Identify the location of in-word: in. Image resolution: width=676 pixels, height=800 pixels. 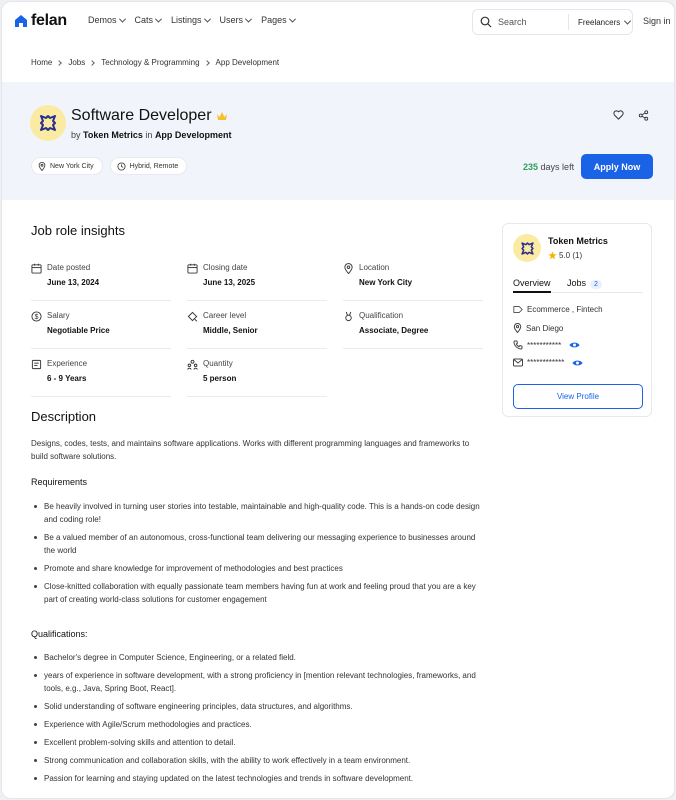
(149, 135).